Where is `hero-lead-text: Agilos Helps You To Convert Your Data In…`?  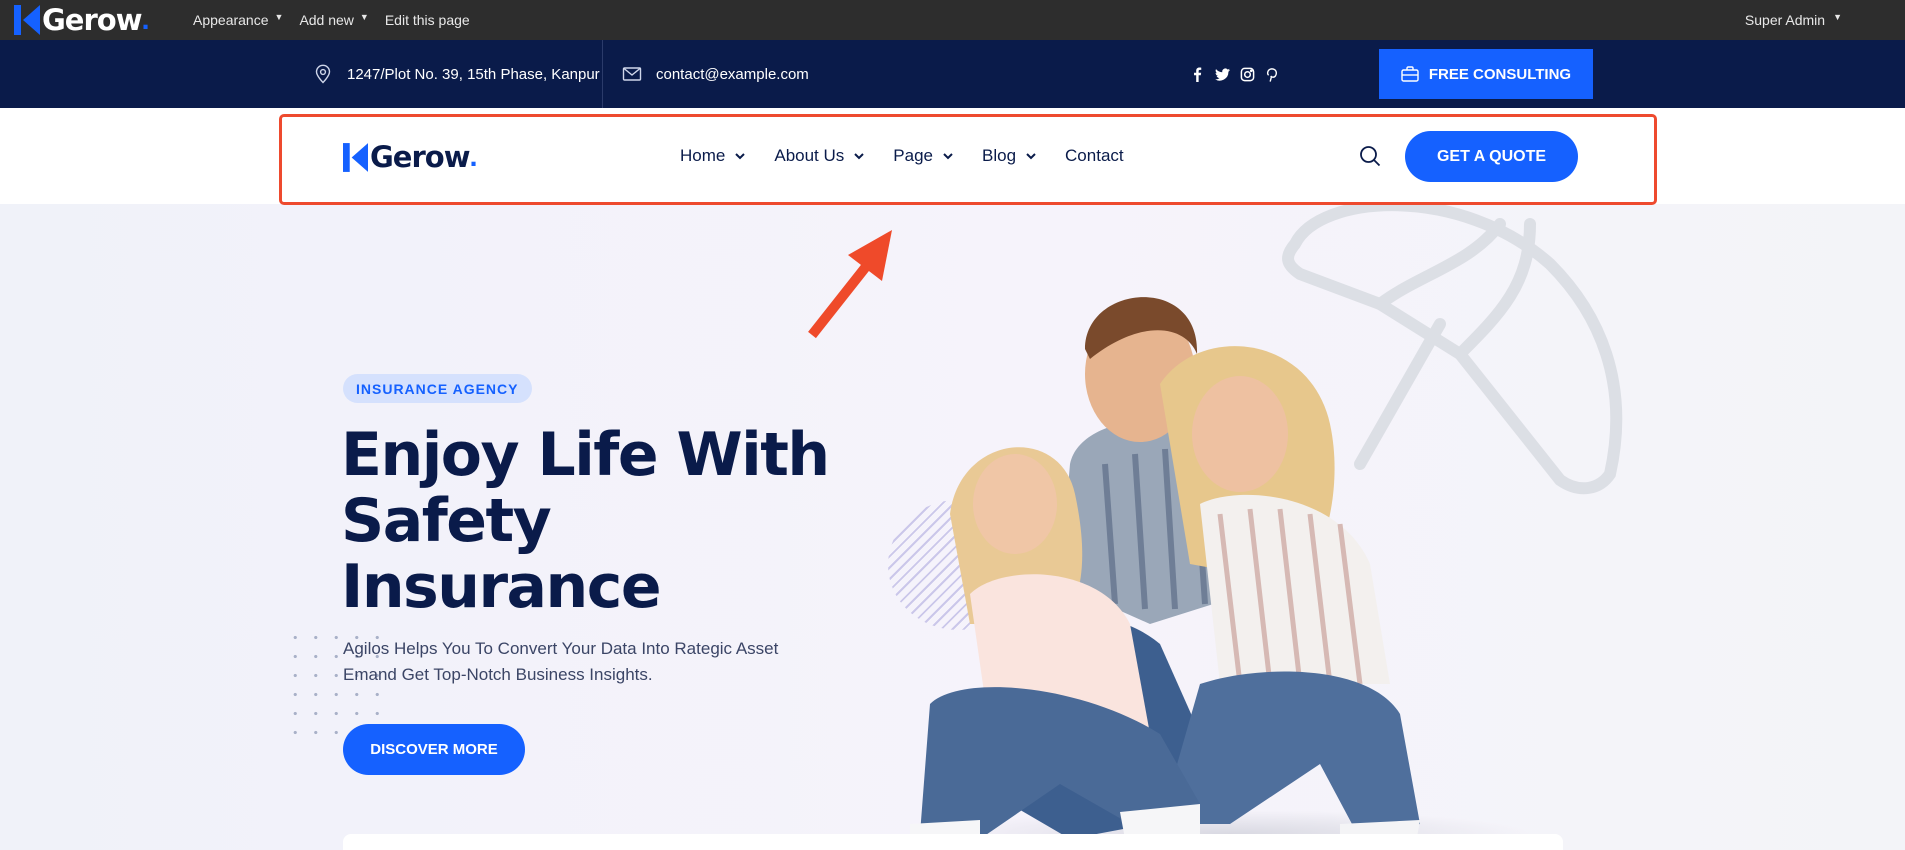 hero-lead-text: Agilos Helps You To Convert Your Data In… is located at coordinates (561, 661).